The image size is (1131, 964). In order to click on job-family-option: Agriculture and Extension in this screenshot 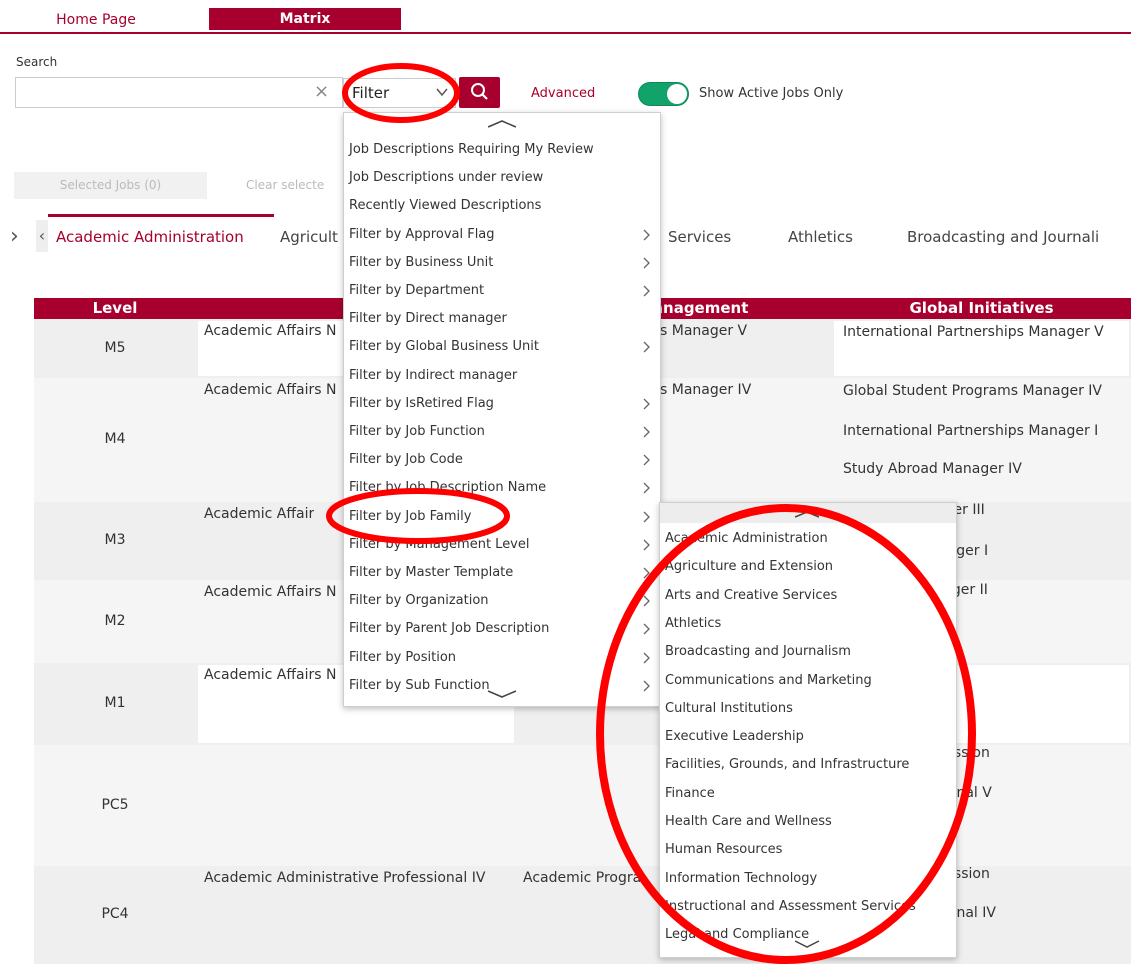, I will do `click(749, 566)`.